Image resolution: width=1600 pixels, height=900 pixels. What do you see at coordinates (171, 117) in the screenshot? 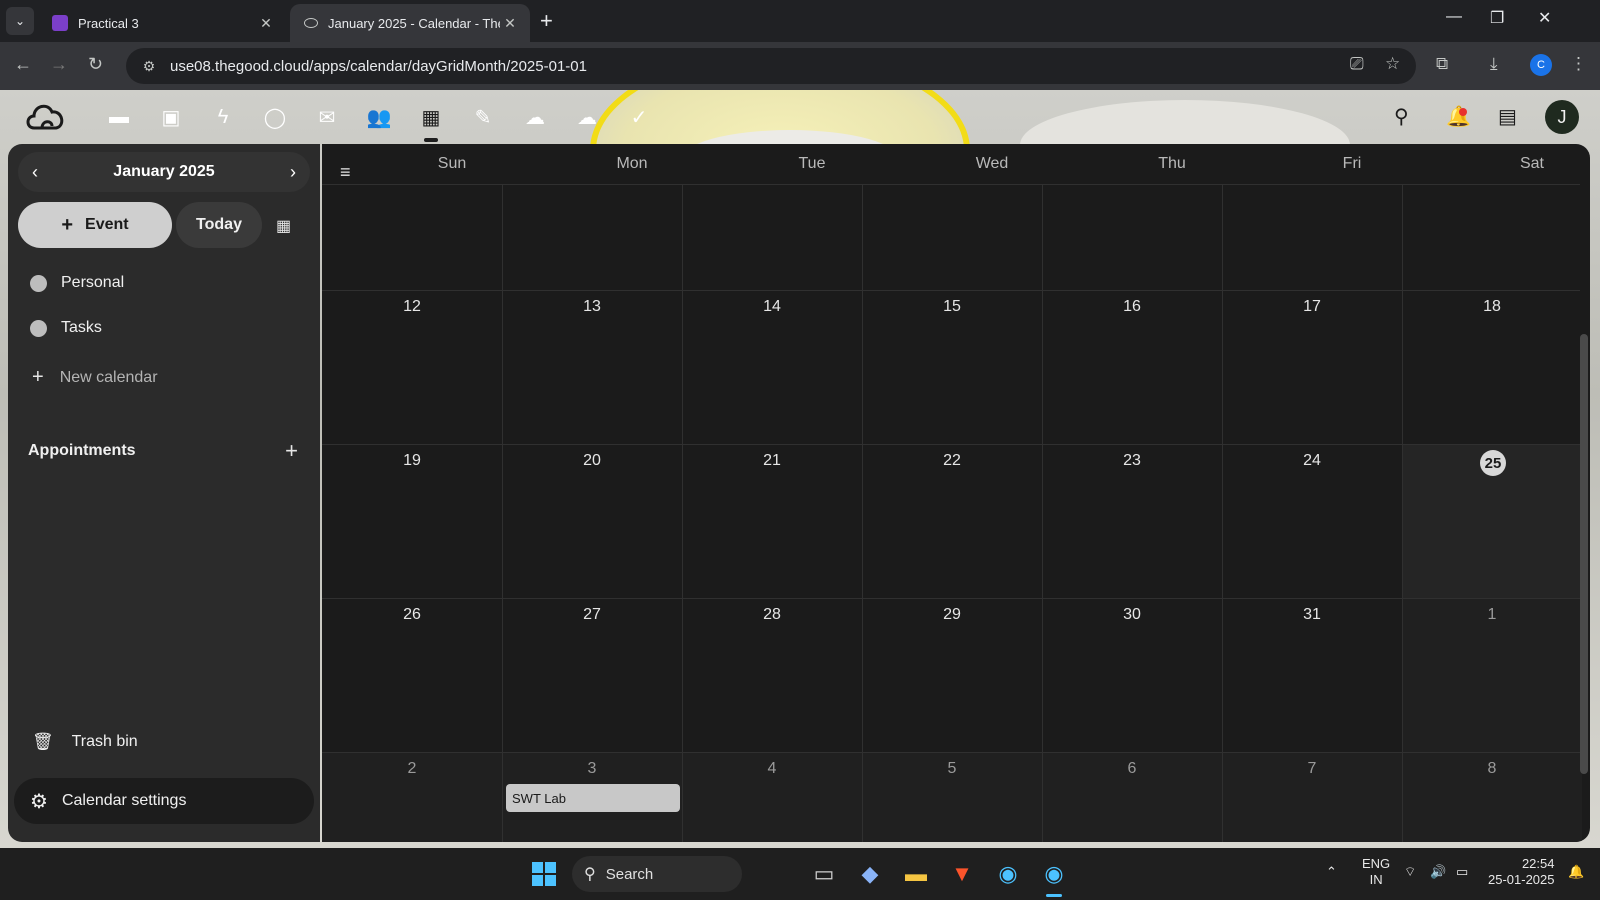
I see `photos-icon: ▣` at bounding box center [171, 117].